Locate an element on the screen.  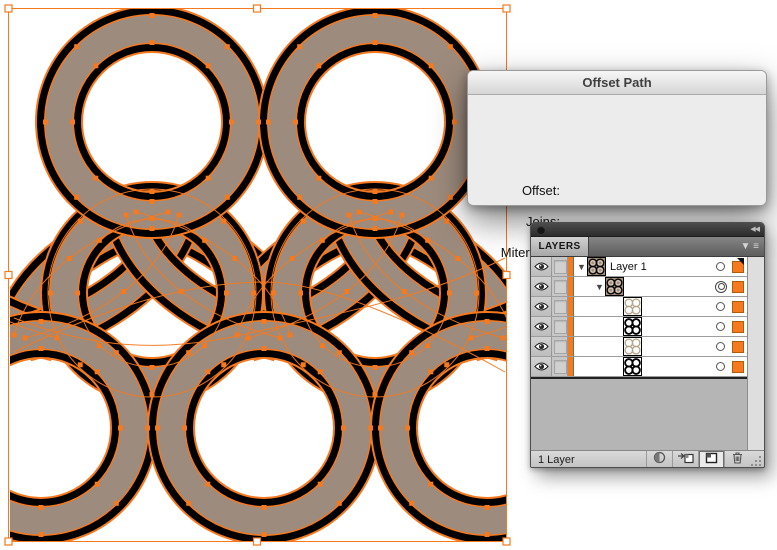
new-sublayer-button is located at coordinates (685, 459).